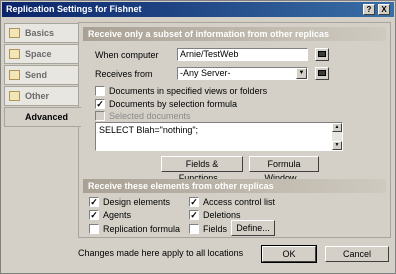 This screenshot has height=274, width=396. I want to click on formula-text: SELECT Blah="nothing";, so click(149, 130).